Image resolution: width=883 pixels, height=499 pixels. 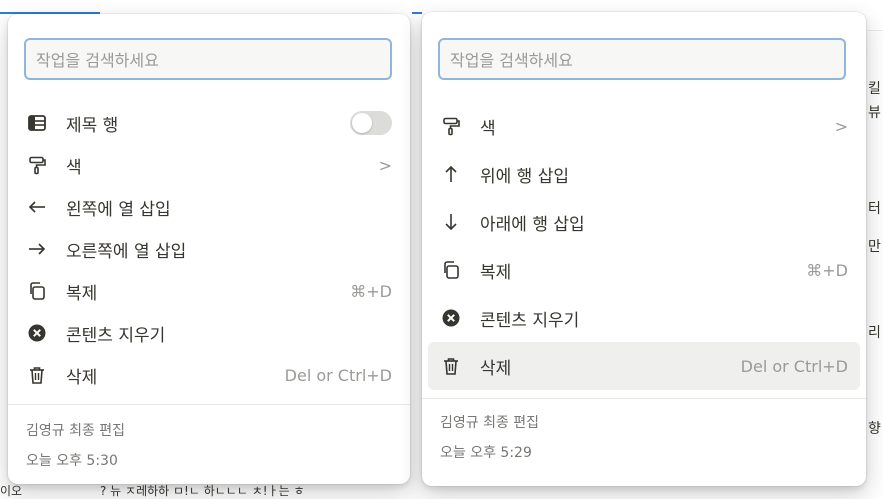 I want to click on edit-info: 김영규 최종 편집 오늘 오후 5:29, so click(x=489, y=438).